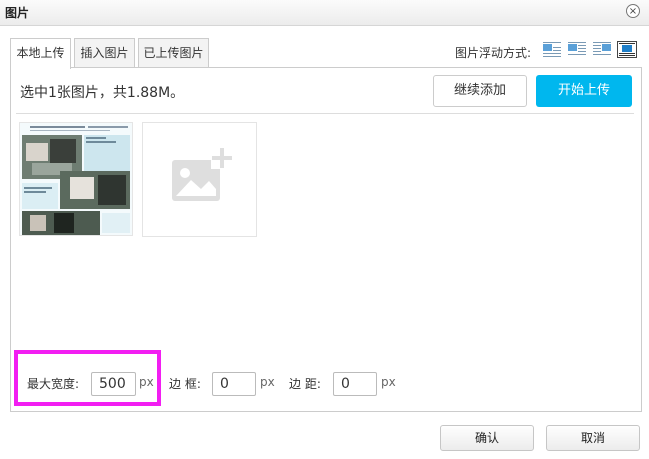 The image size is (649, 459). What do you see at coordinates (633, 11) in the screenshot?
I see `close-icon: ×` at bounding box center [633, 11].